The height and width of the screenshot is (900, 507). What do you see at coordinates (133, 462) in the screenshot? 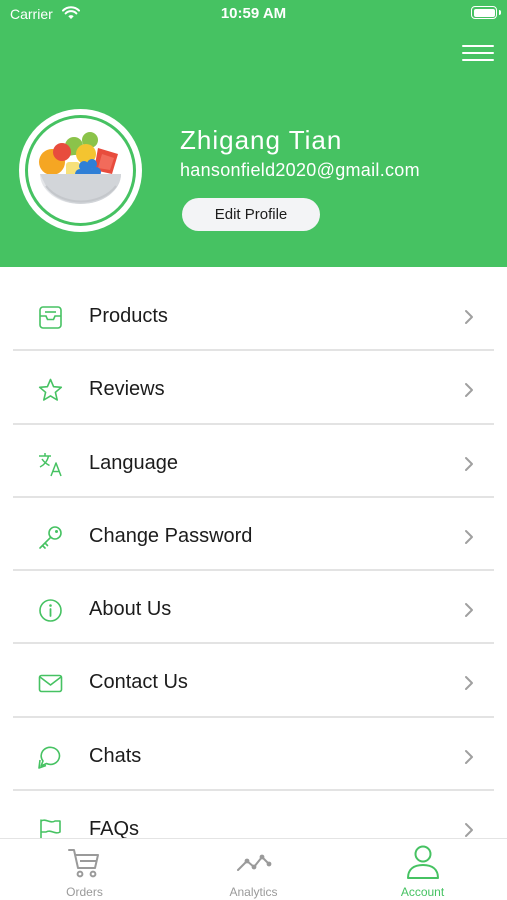
I see `menu-item-label: Language` at bounding box center [133, 462].